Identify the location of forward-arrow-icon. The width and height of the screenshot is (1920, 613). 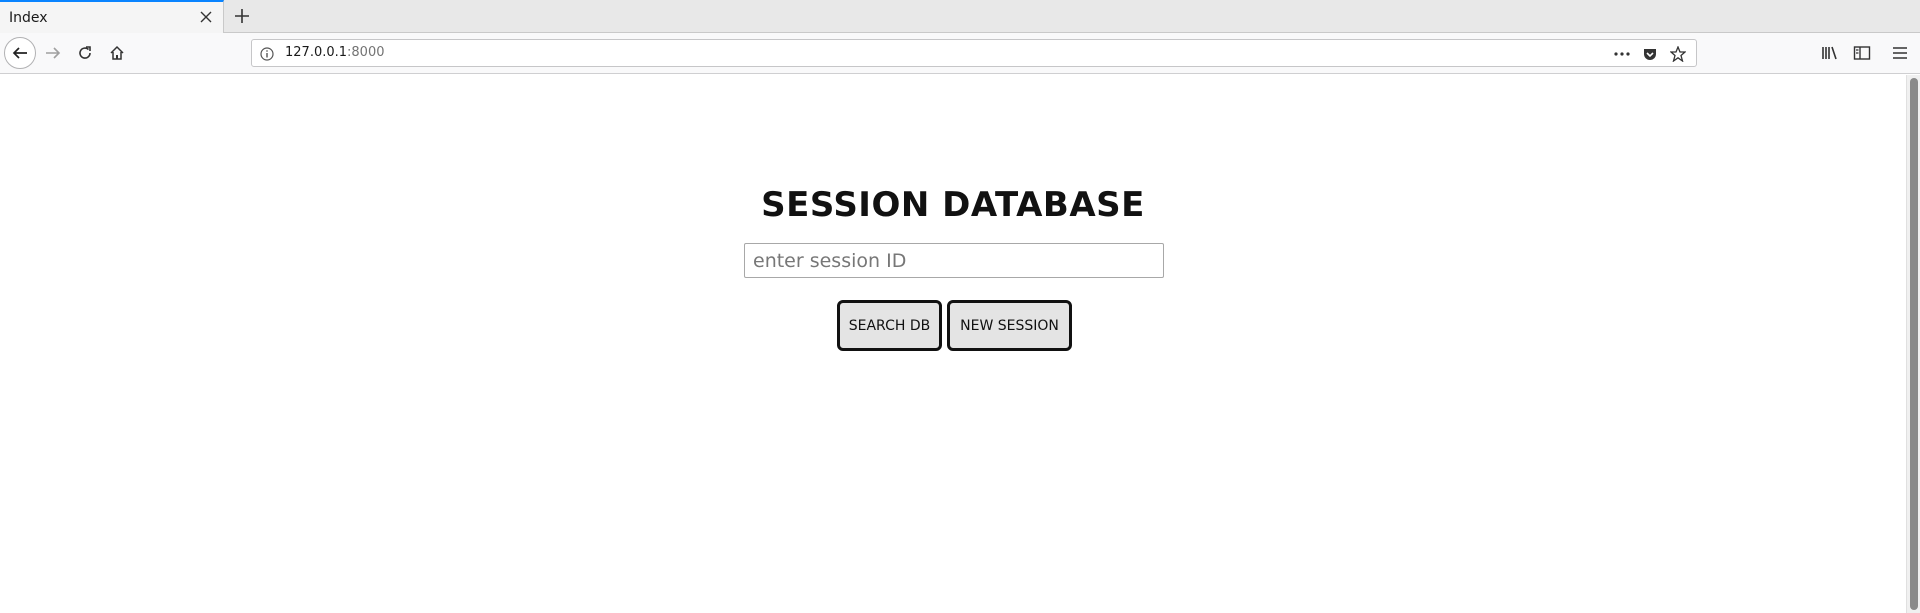
(53, 53).